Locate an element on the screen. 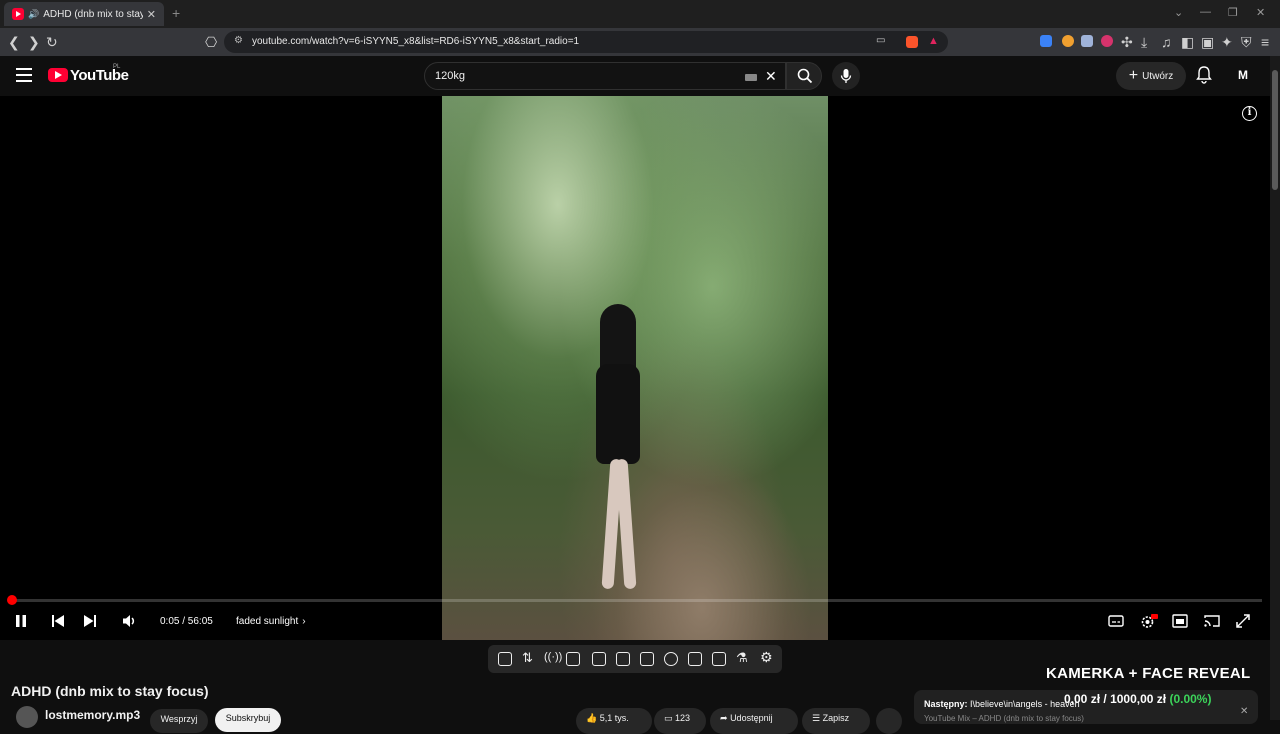 Image resolution: width=1280 pixels, height=734 pixels. guide-menu-icon is located at coordinates (24, 75).